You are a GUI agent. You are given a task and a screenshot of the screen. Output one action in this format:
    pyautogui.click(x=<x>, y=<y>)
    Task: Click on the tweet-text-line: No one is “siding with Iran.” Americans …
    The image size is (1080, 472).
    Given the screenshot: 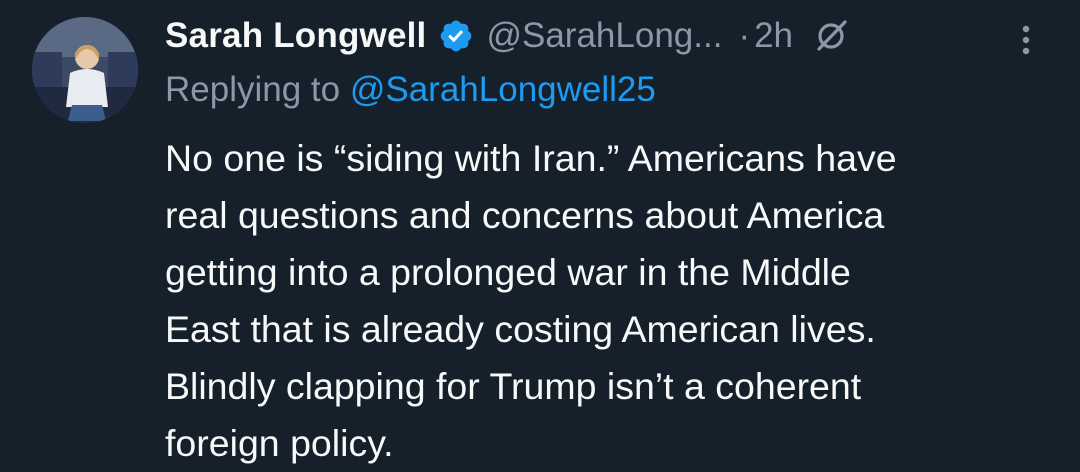 What is the action you would take?
    pyautogui.click(x=531, y=158)
    